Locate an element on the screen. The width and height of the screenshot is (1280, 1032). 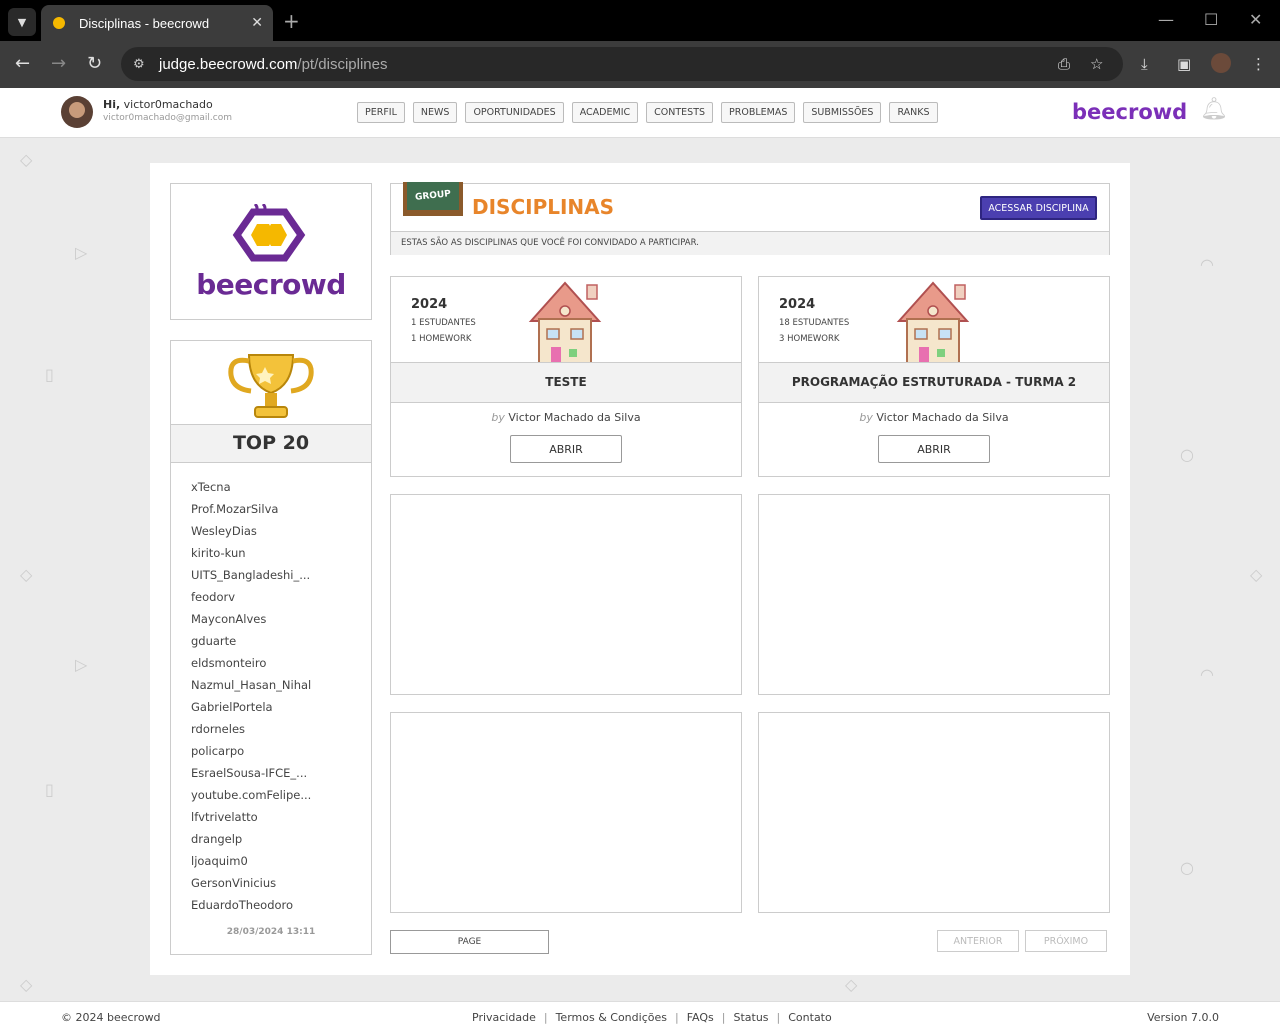
beecrowd-logo-icon is located at coordinates (269, 233).